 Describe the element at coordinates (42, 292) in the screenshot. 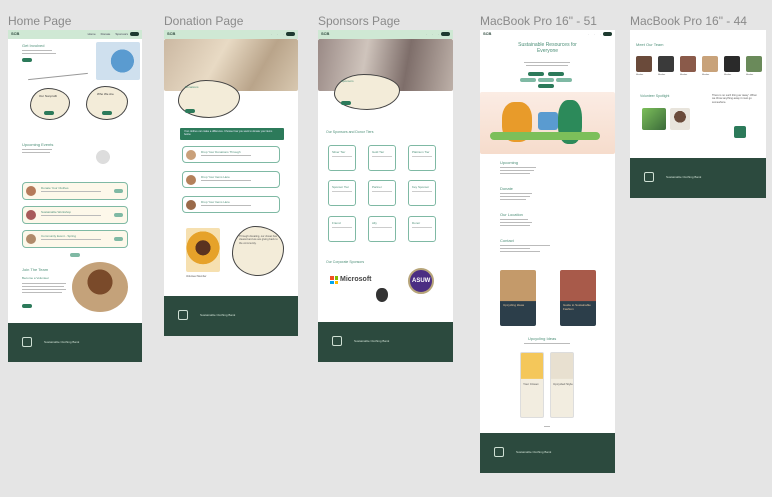

I see `join-text` at that location.